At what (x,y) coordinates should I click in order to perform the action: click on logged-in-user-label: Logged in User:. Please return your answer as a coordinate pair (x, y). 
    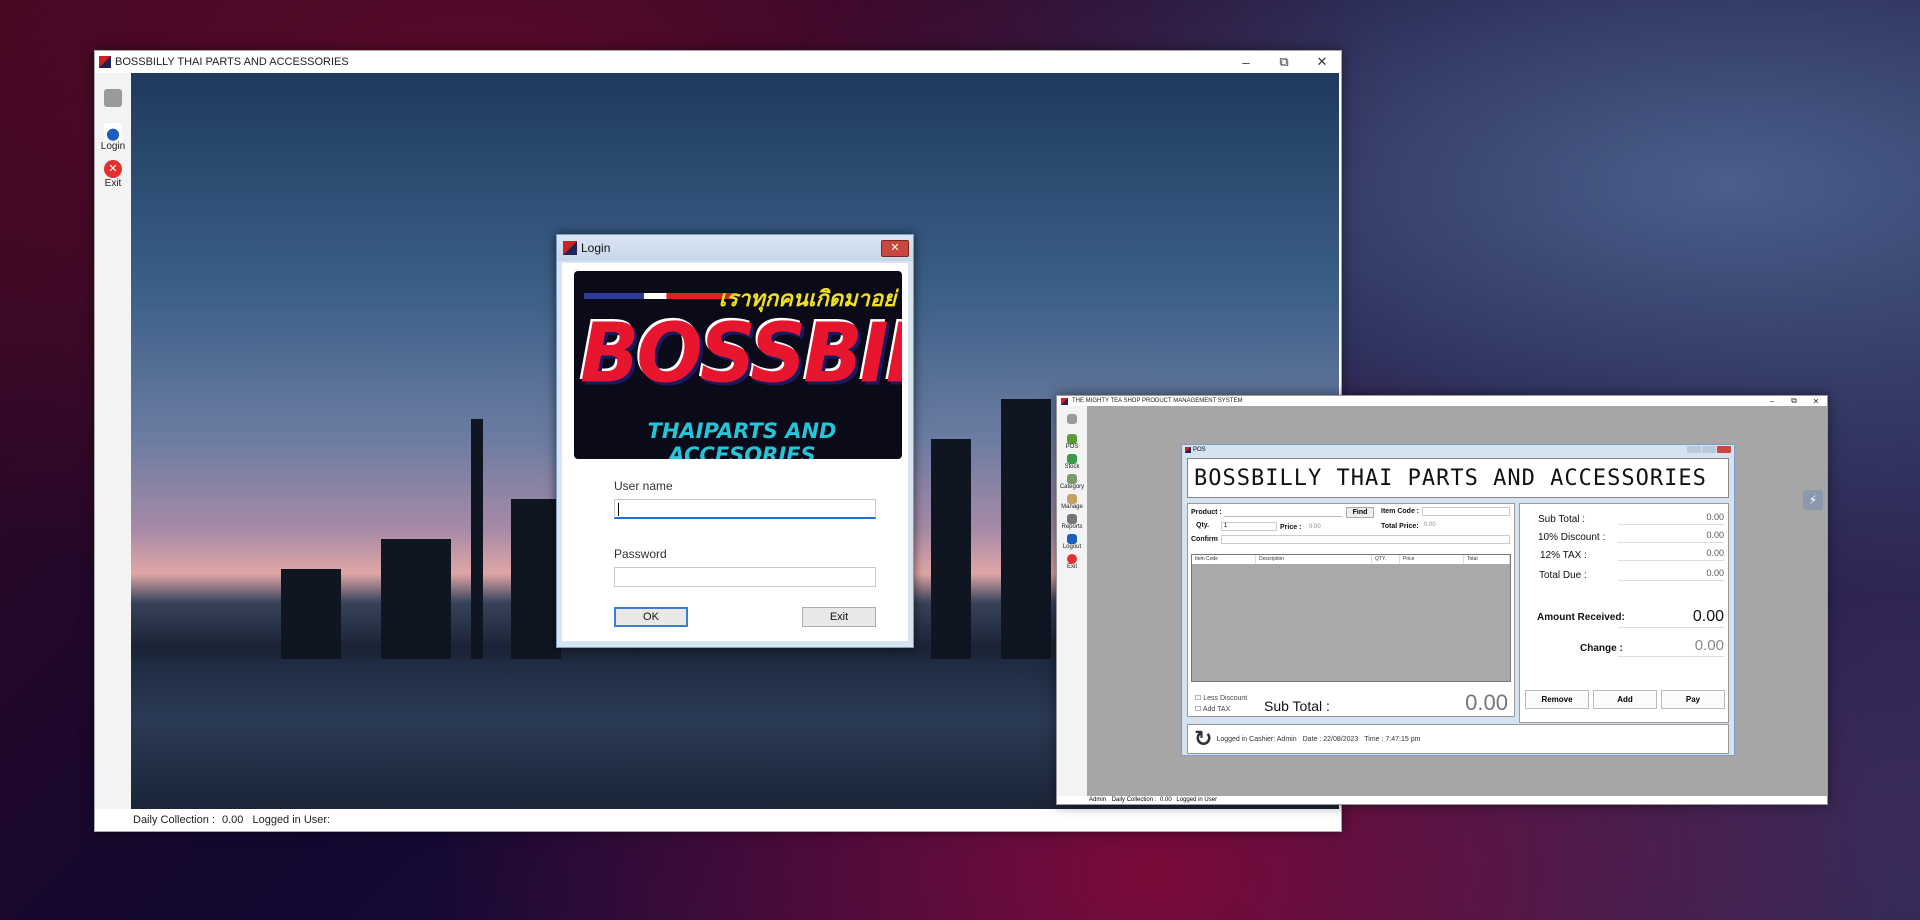
    Looking at the image, I should click on (291, 820).